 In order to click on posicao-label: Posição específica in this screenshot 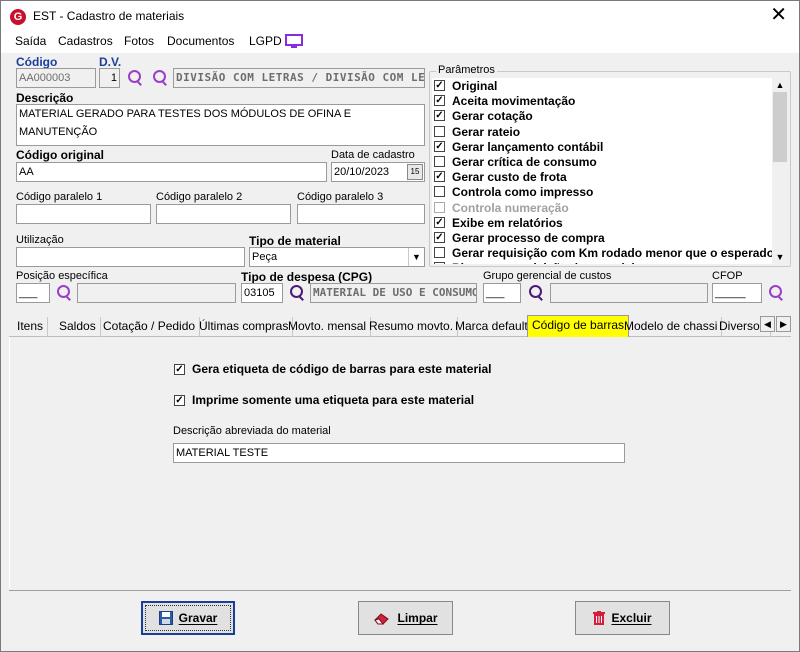, I will do `click(62, 276)`.